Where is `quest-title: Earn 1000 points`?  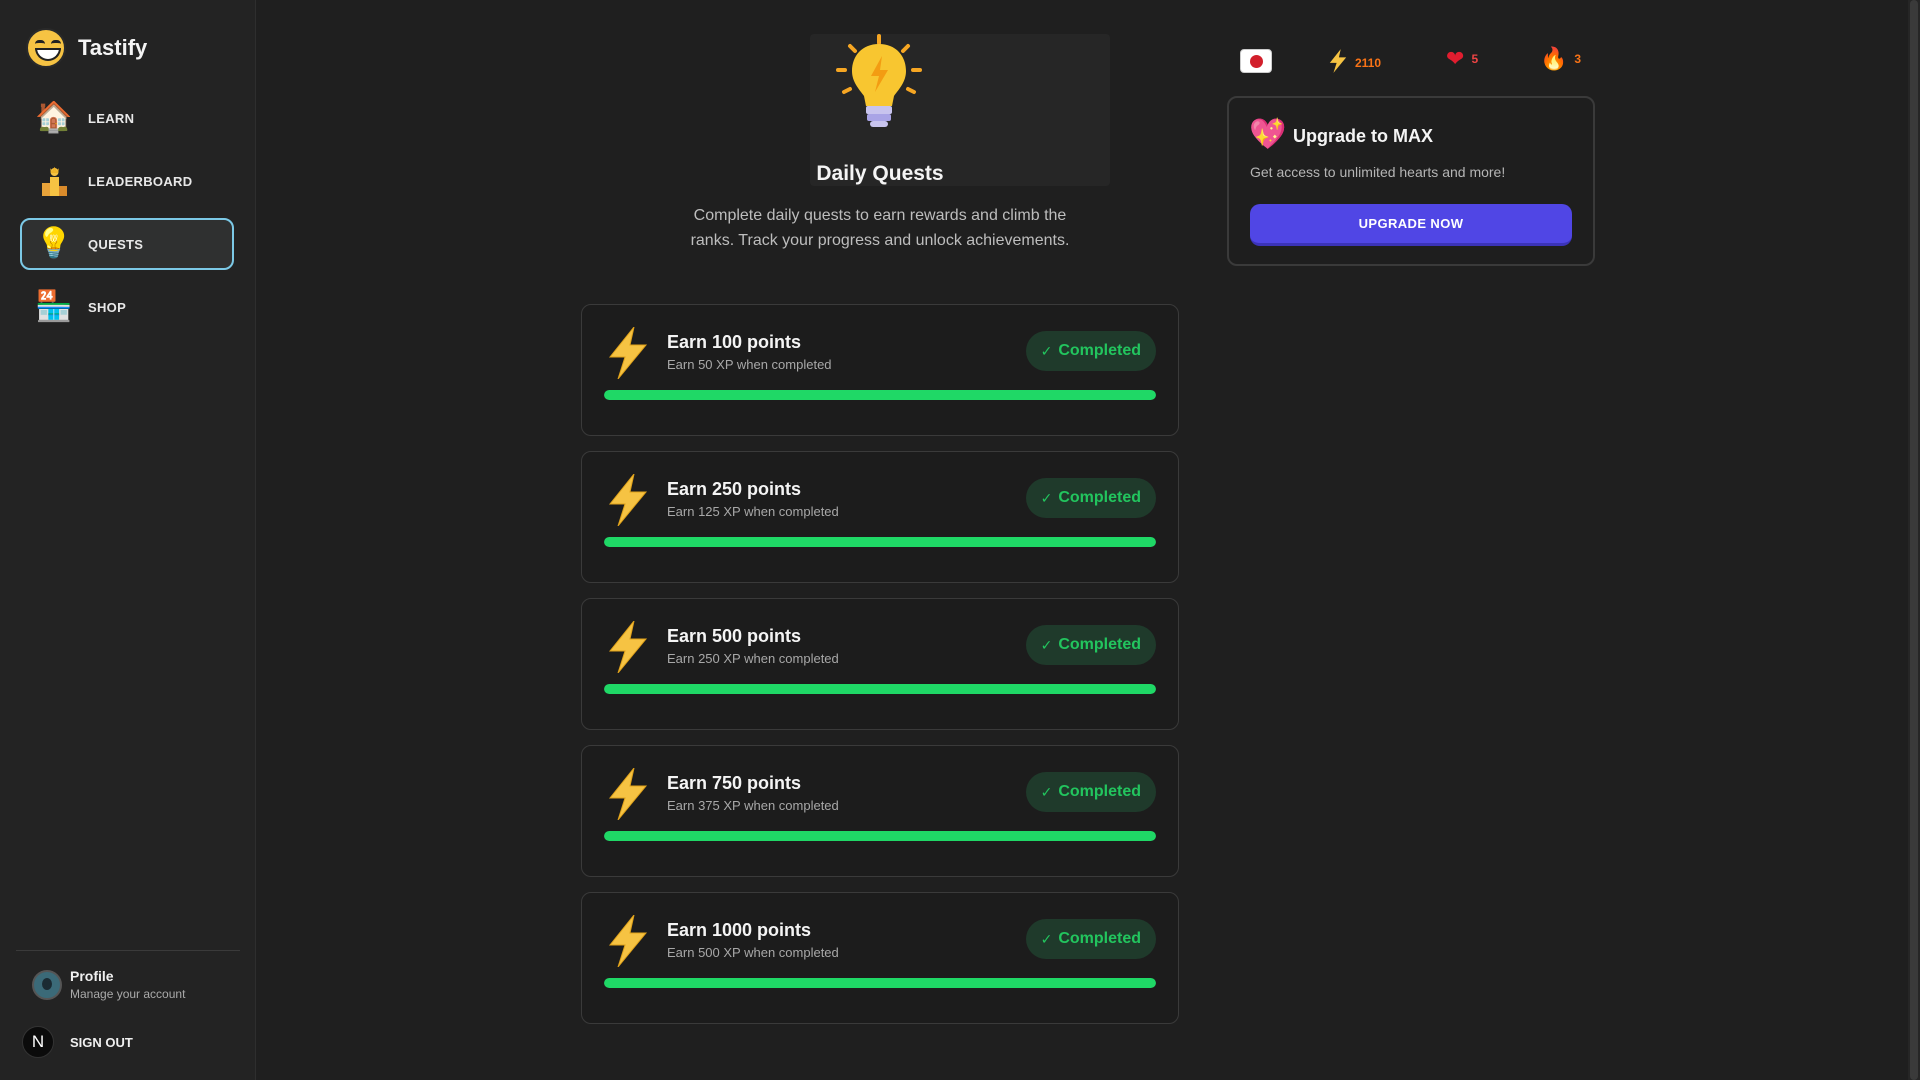 quest-title: Earn 1000 points is located at coordinates (739, 930).